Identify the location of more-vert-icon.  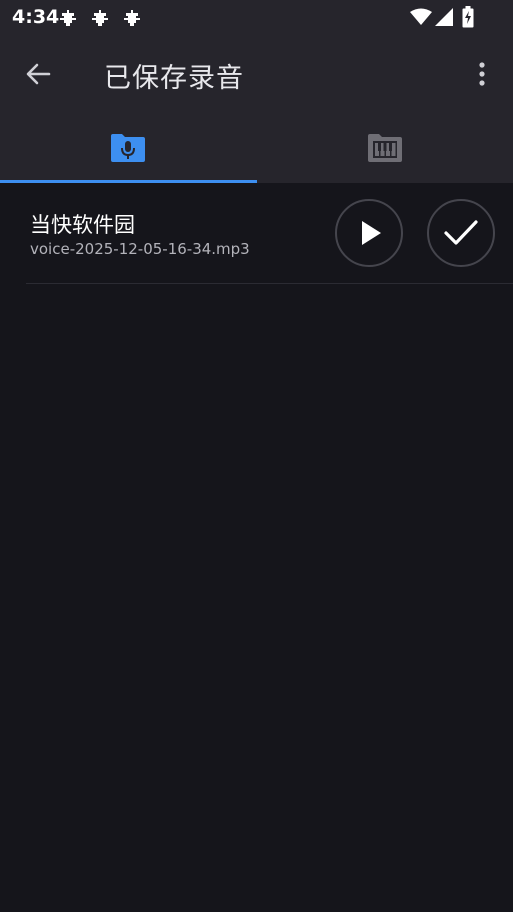
(482, 74).